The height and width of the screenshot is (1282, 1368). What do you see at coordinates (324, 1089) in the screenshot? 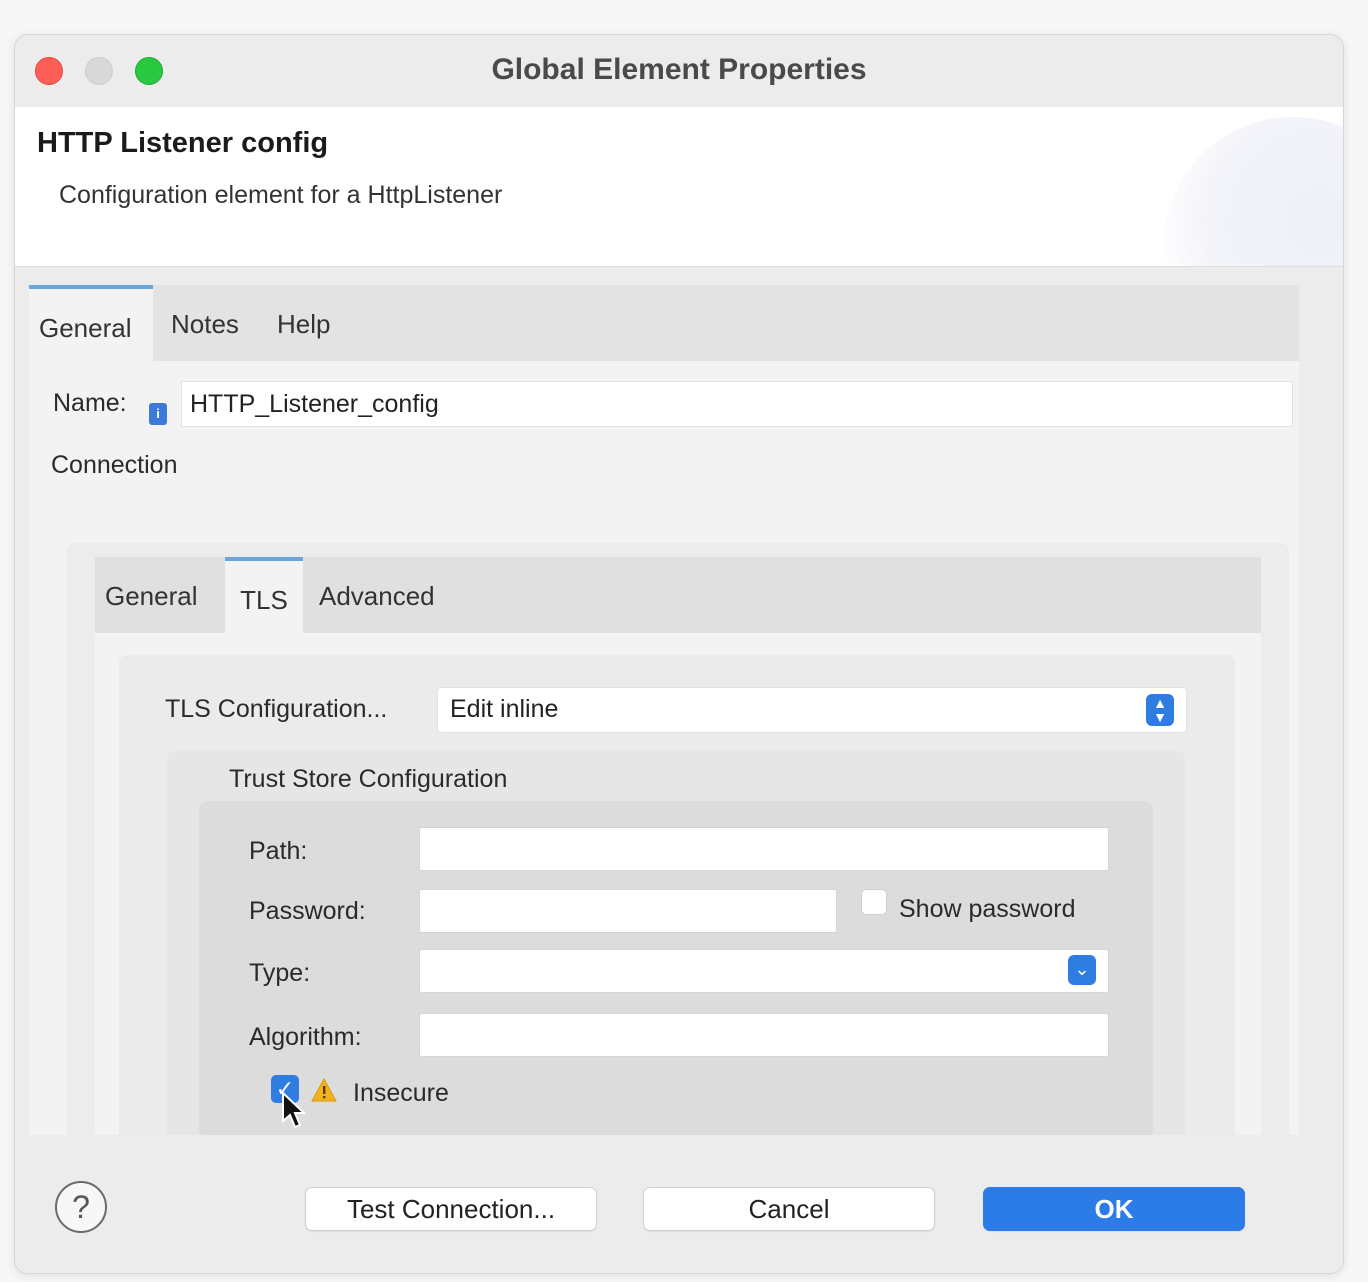
I see `warning-icon` at bounding box center [324, 1089].